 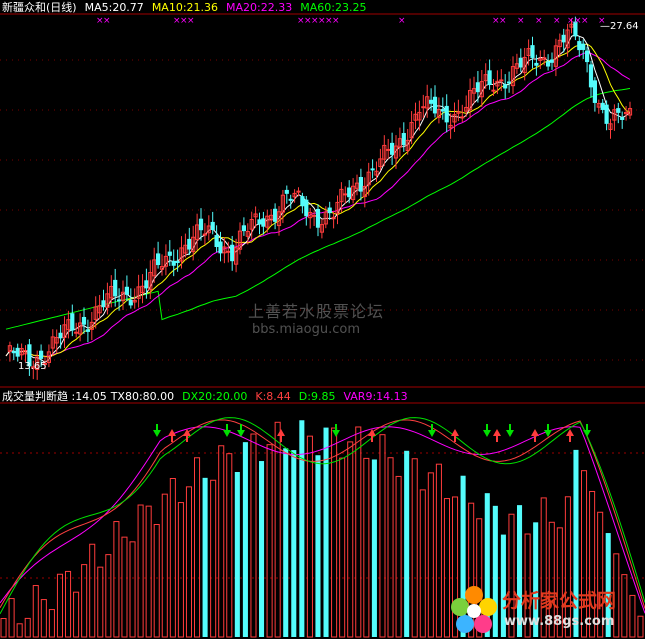 I want to click on flower-icon, so click(x=474, y=609).